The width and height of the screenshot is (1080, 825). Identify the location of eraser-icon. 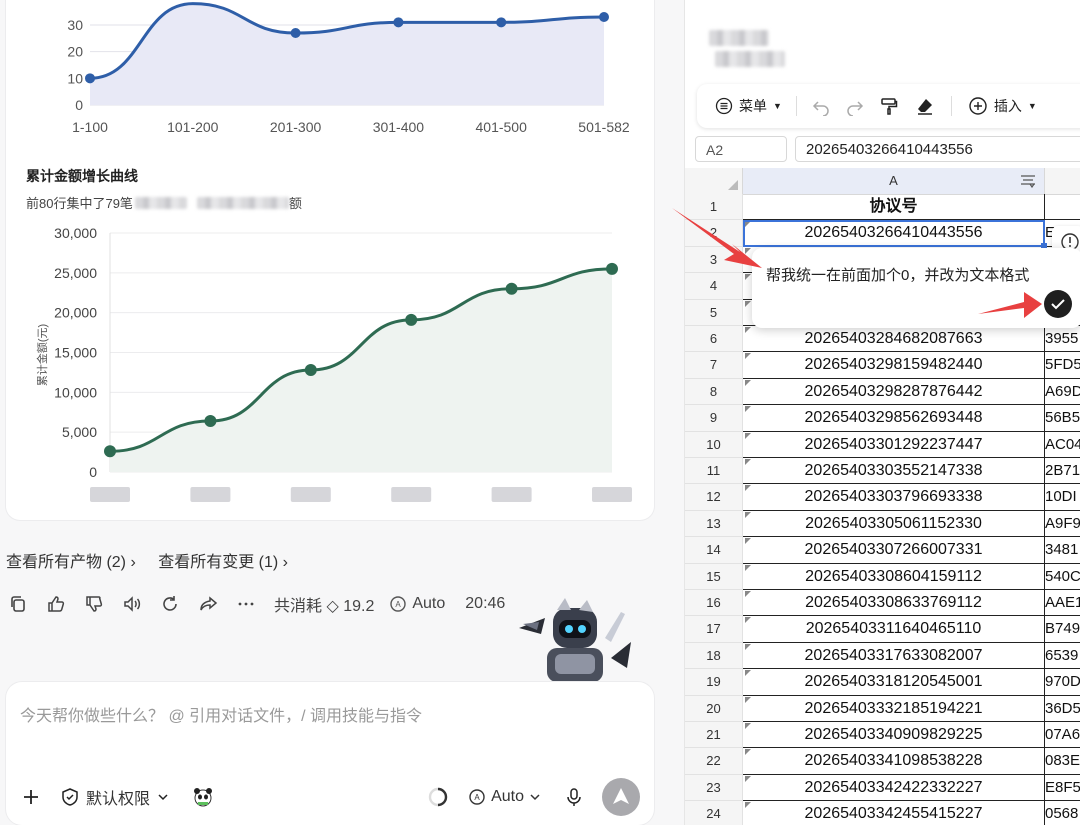
(925, 106).